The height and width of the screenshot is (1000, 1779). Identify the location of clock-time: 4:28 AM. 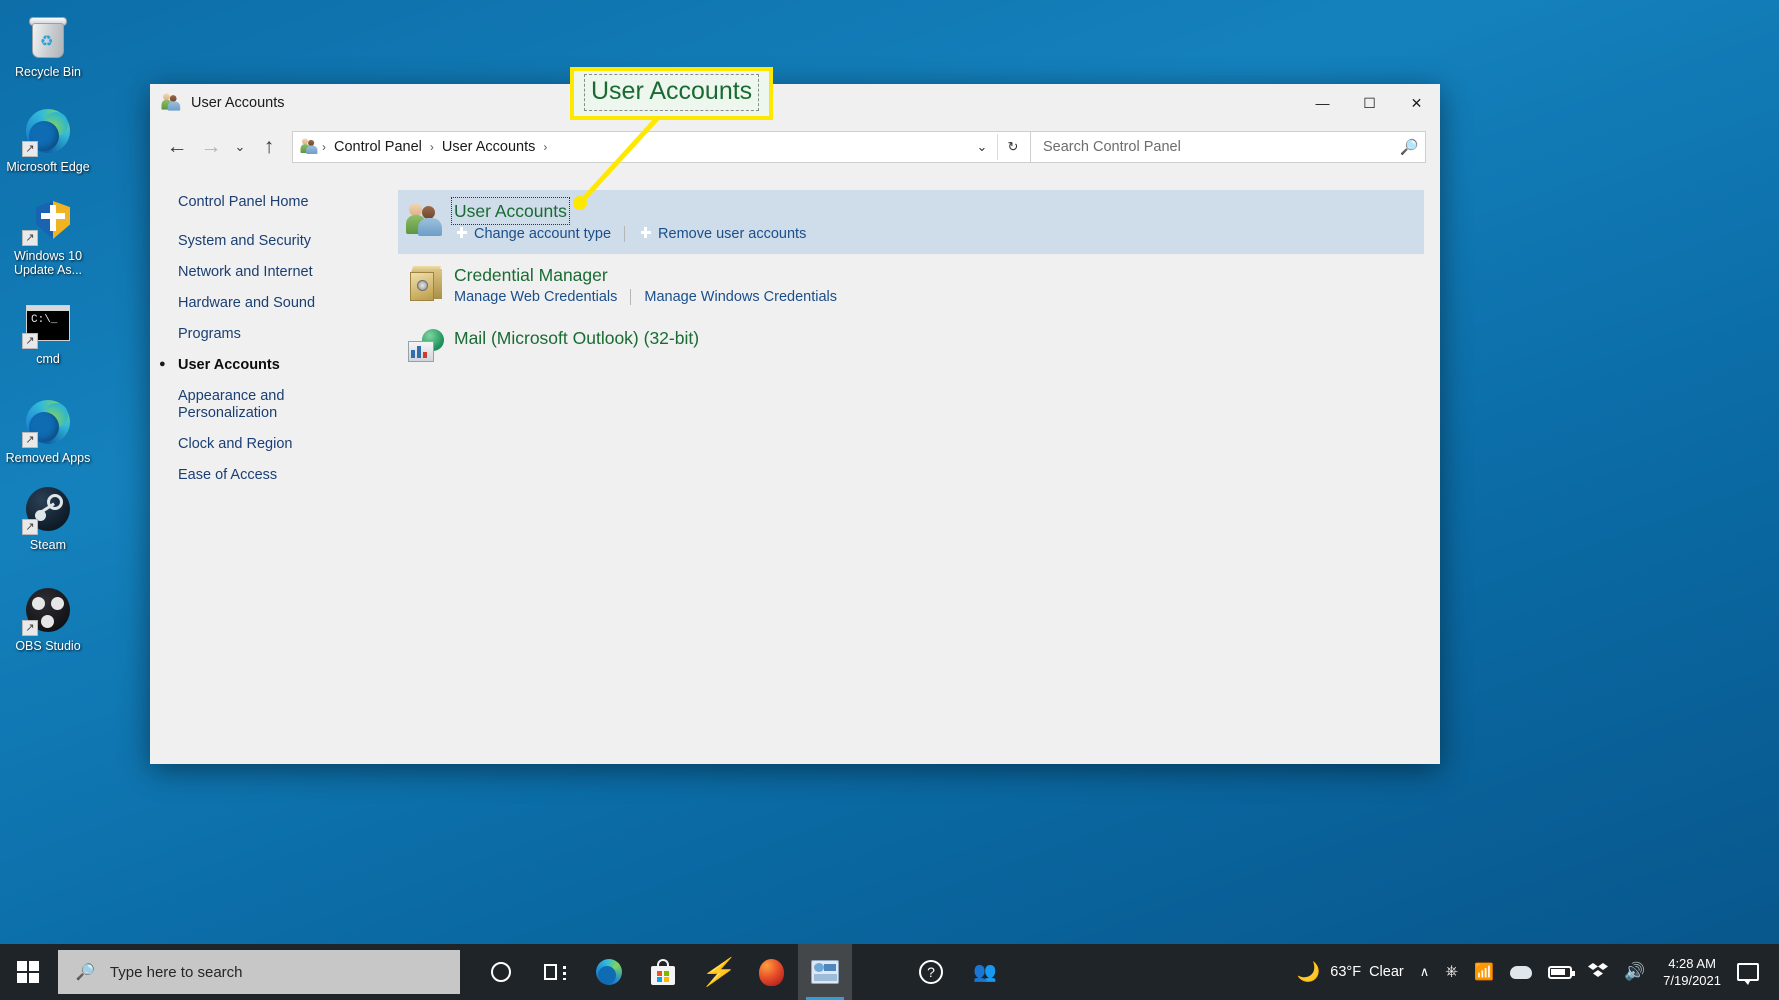
(1692, 963).